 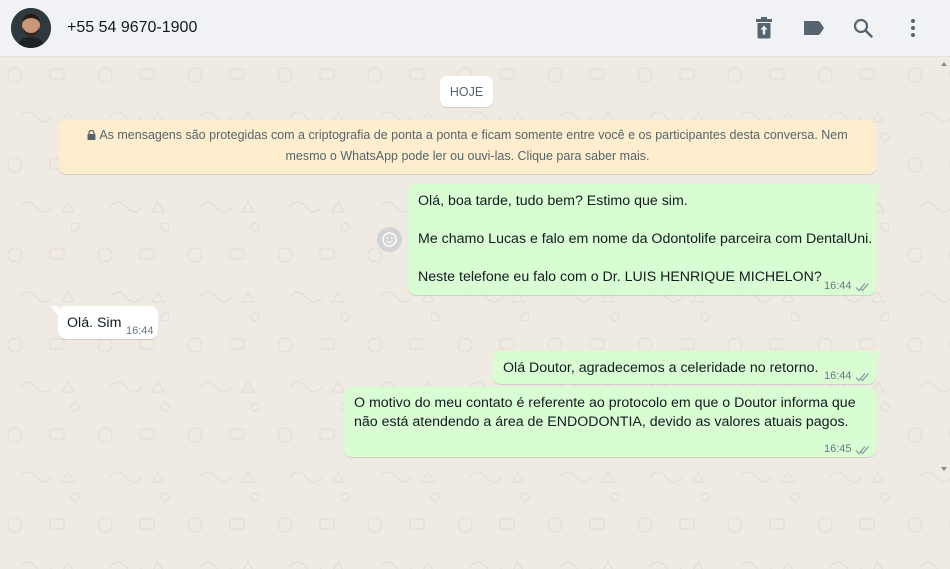 I want to click on message-bubble-incoming: Olá. Sim 16:44, so click(x=104, y=323).